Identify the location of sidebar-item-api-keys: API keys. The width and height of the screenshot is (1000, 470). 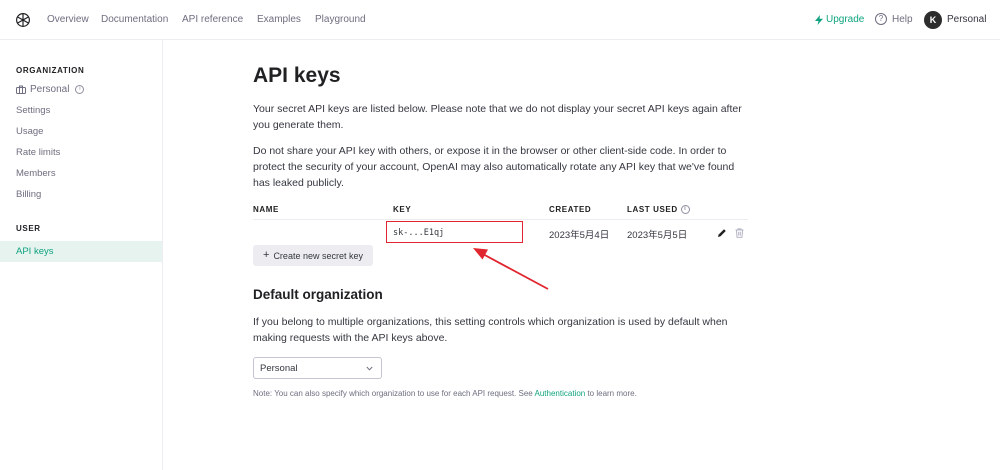
(81, 251).